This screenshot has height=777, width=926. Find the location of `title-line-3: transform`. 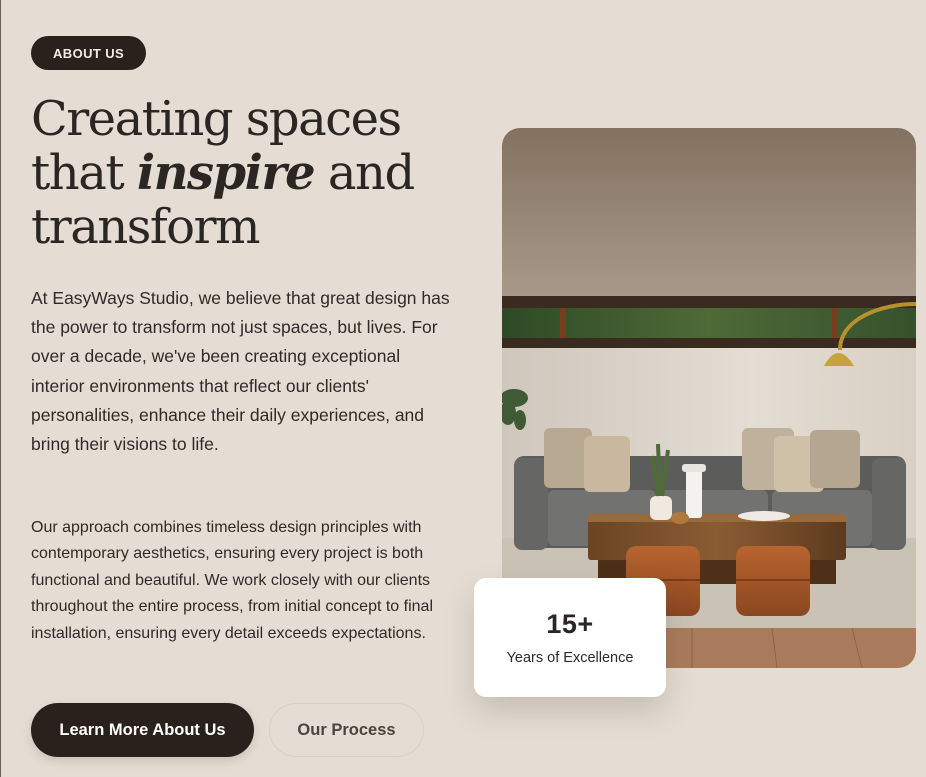

title-line-3: transform is located at coordinates (146, 227).